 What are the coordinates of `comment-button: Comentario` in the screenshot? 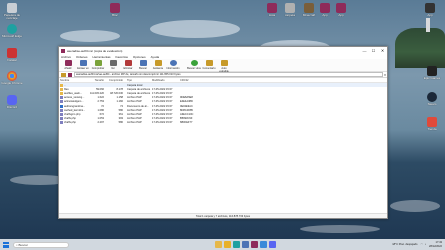 It's located at (209, 65).